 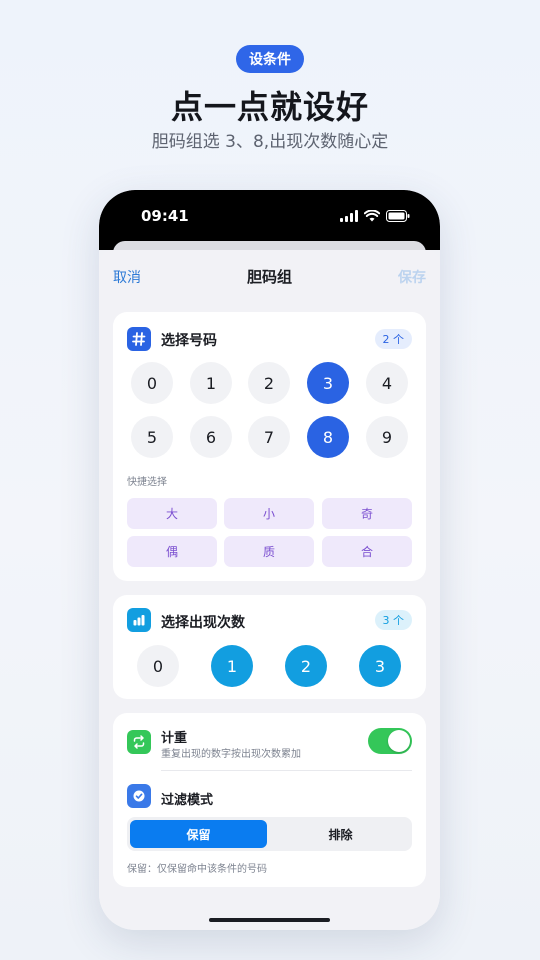 I want to click on settings-divider, so click(x=286, y=770).